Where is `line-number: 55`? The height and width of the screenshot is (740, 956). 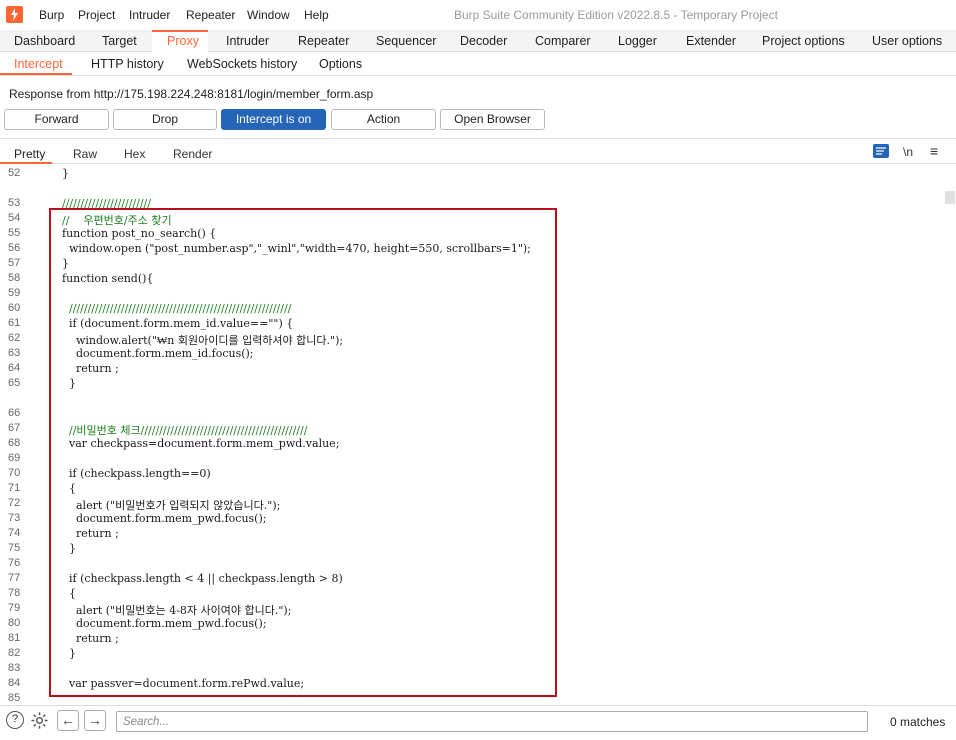
line-number: 55 is located at coordinates (14, 233).